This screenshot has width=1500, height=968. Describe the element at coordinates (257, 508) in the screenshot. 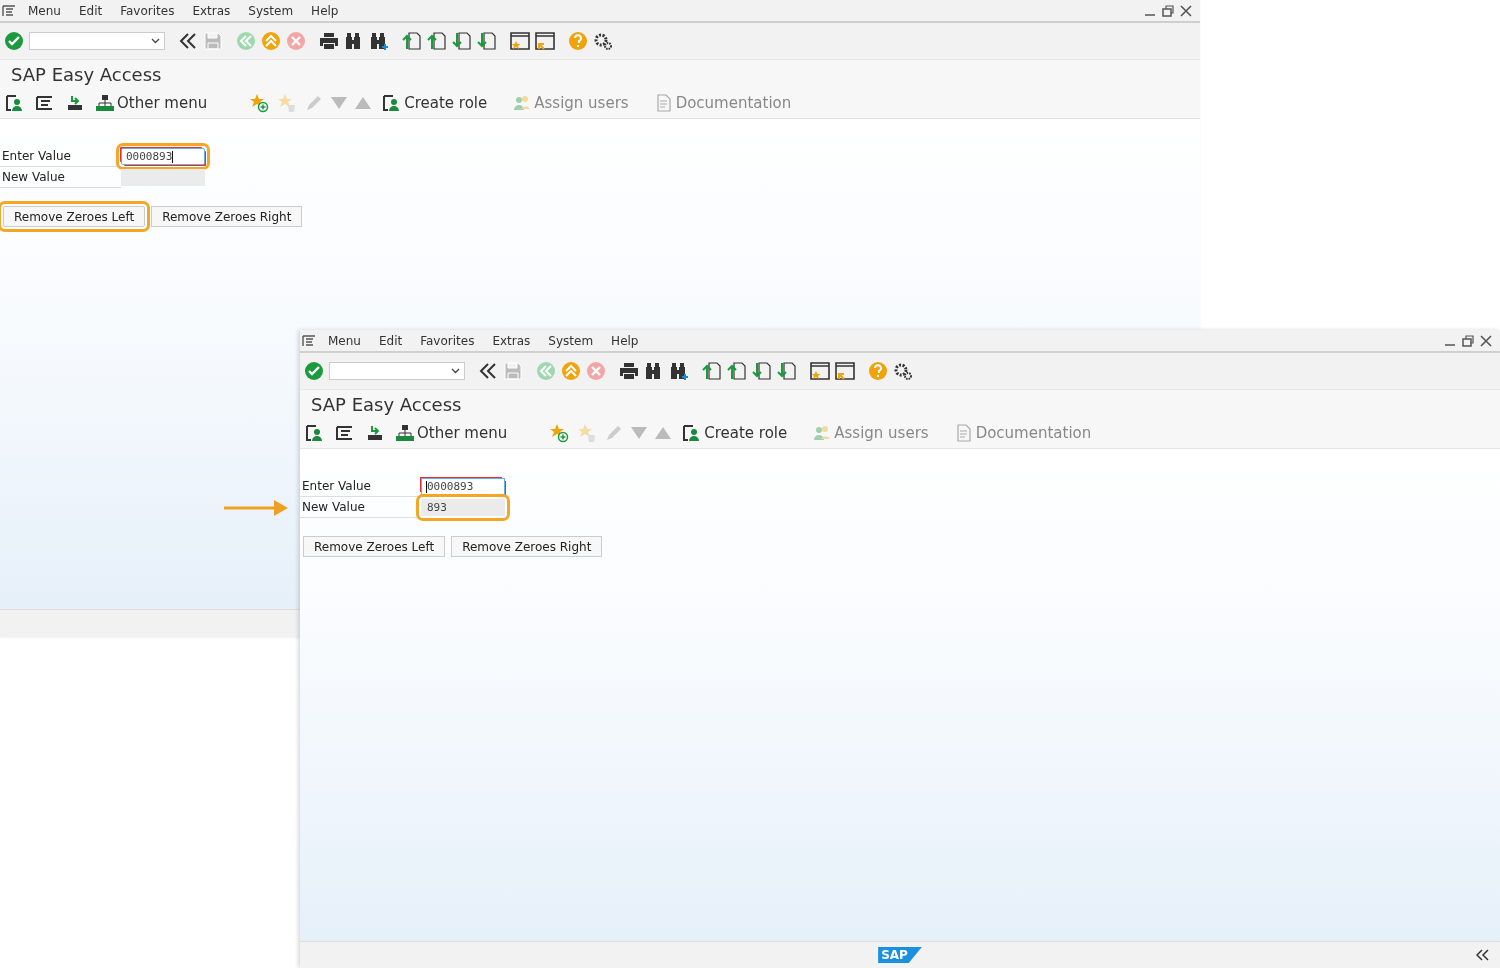

I see `pointer-arrow` at that location.